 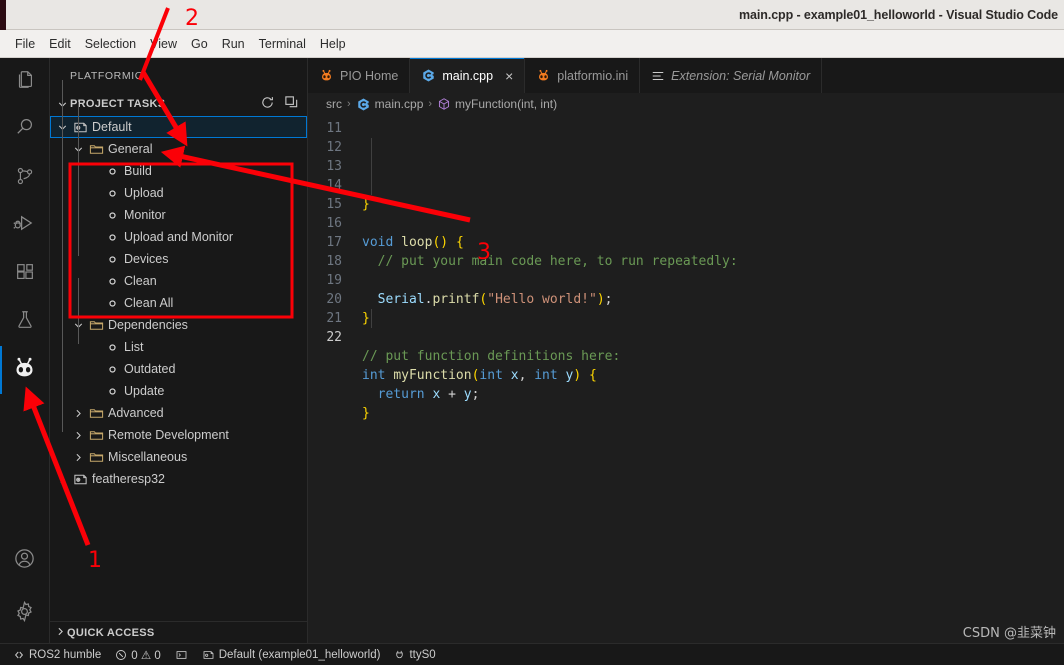 What do you see at coordinates (178, 259) in the screenshot?
I see `tree-item-devices: Devices` at bounding box center [178, 259].